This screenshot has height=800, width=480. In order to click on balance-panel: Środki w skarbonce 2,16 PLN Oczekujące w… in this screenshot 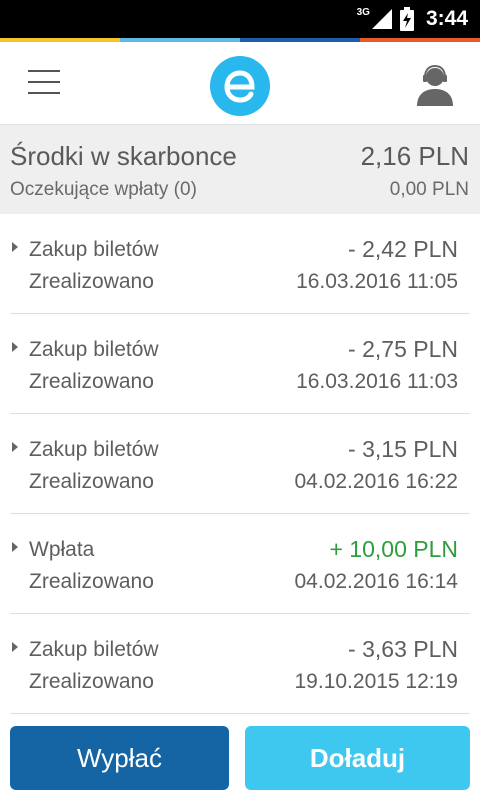, I will do `click(240, 169)`.